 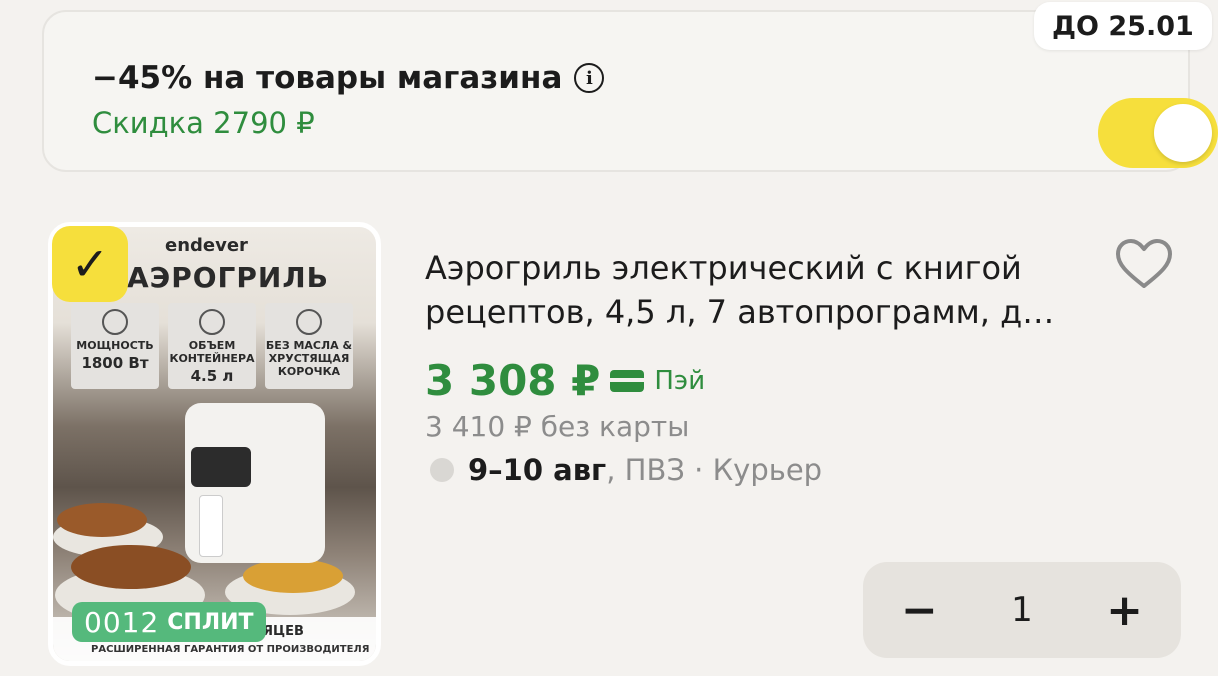 What do you see at coordinates (206, 245) in the screenshot?
I see `image-brand-logo: endever` at bounding box center [206, 245].